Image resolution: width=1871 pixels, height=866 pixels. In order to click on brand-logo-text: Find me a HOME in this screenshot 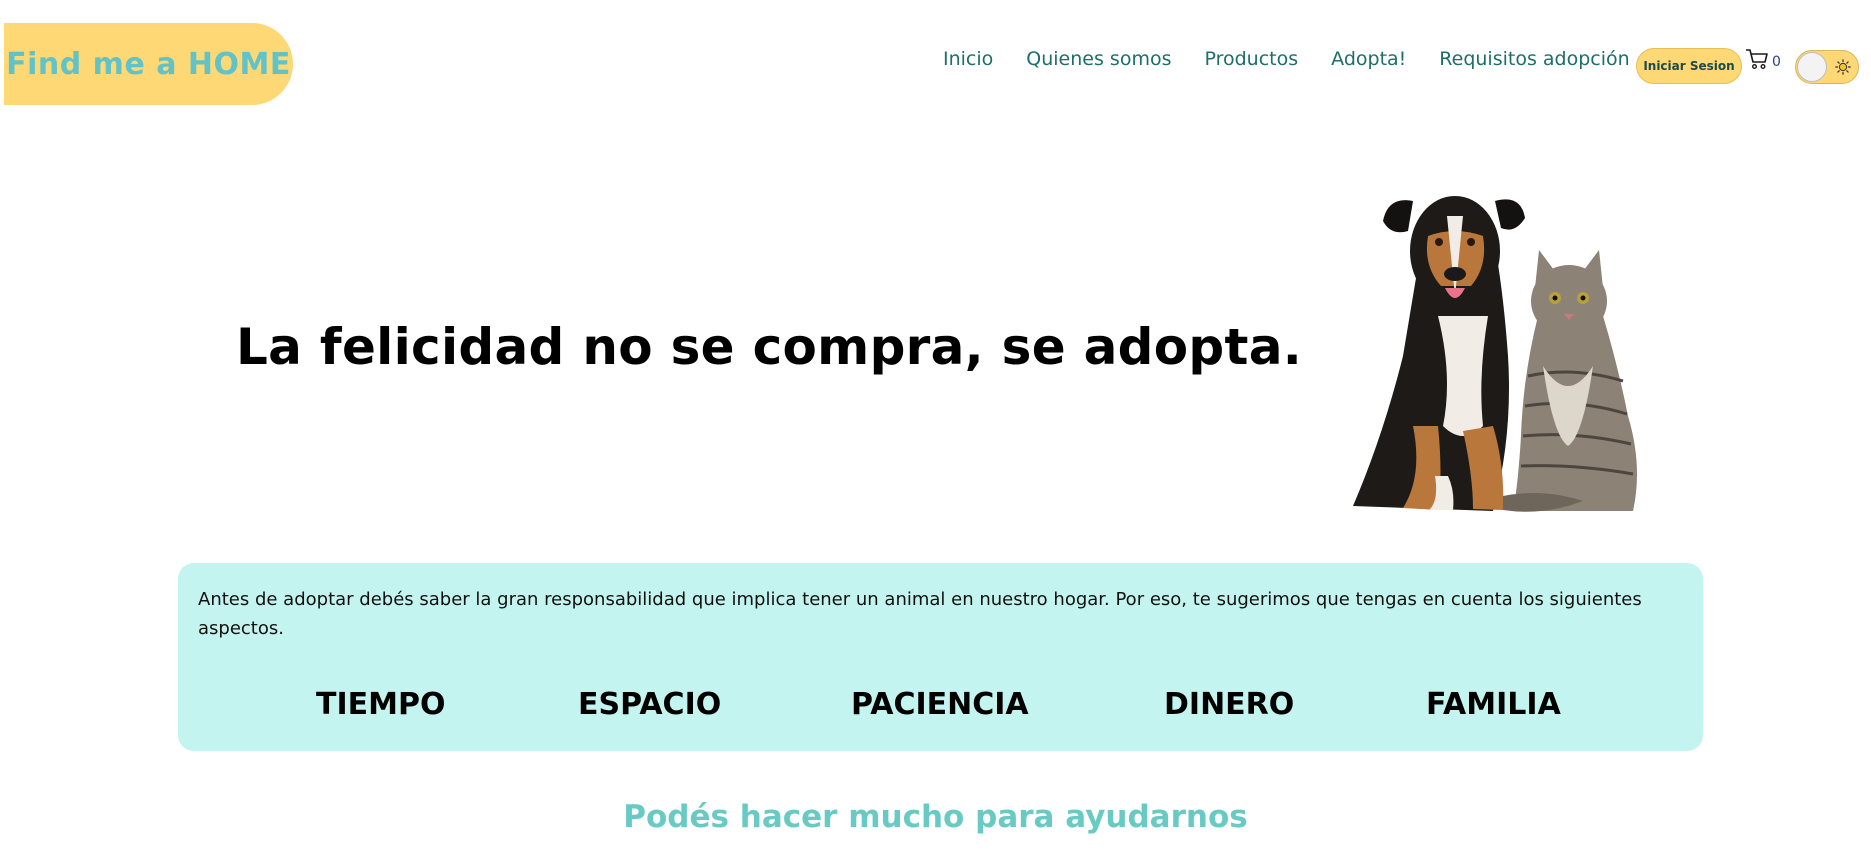, I will do `click(148, 64)`.